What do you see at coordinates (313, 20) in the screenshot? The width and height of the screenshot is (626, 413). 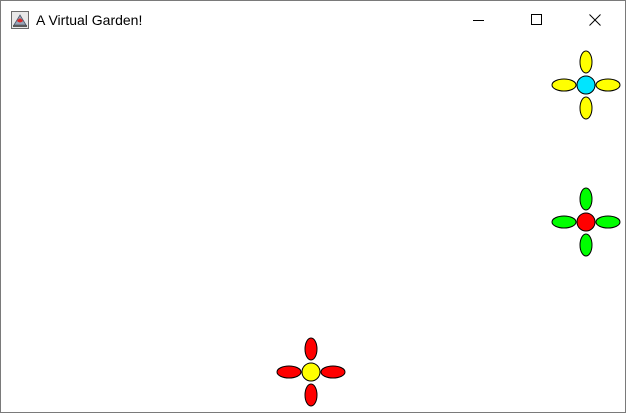 I see `title-bar: A Virtual Garden!` at bounding box center [313, 20].